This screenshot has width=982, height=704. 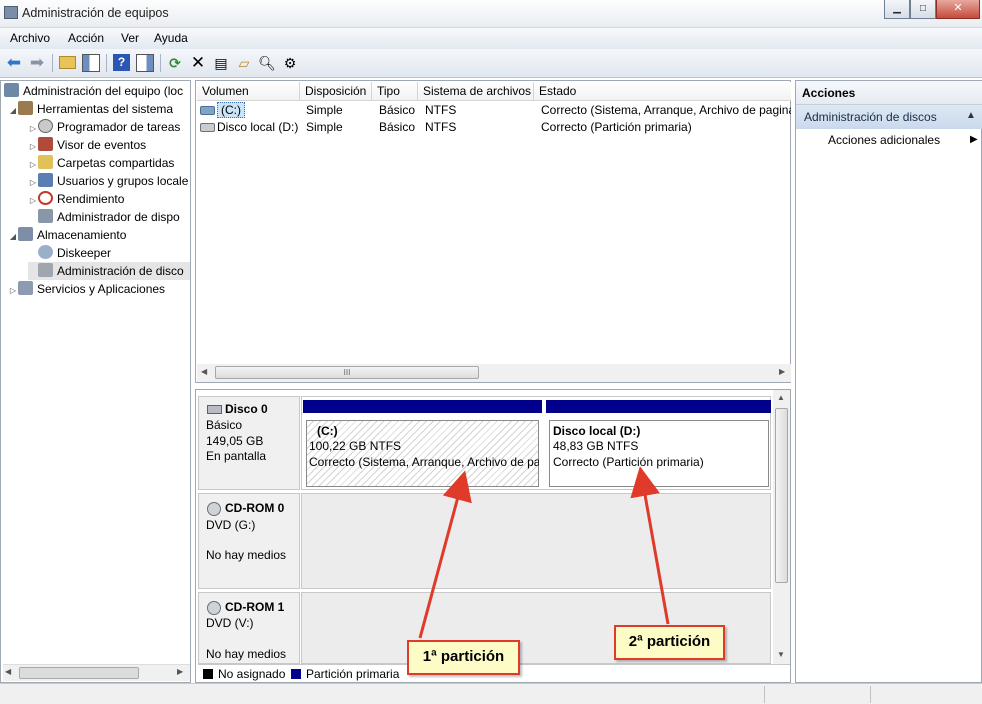 I want to click on arrow-first-partition, so click(x=445, y=554).